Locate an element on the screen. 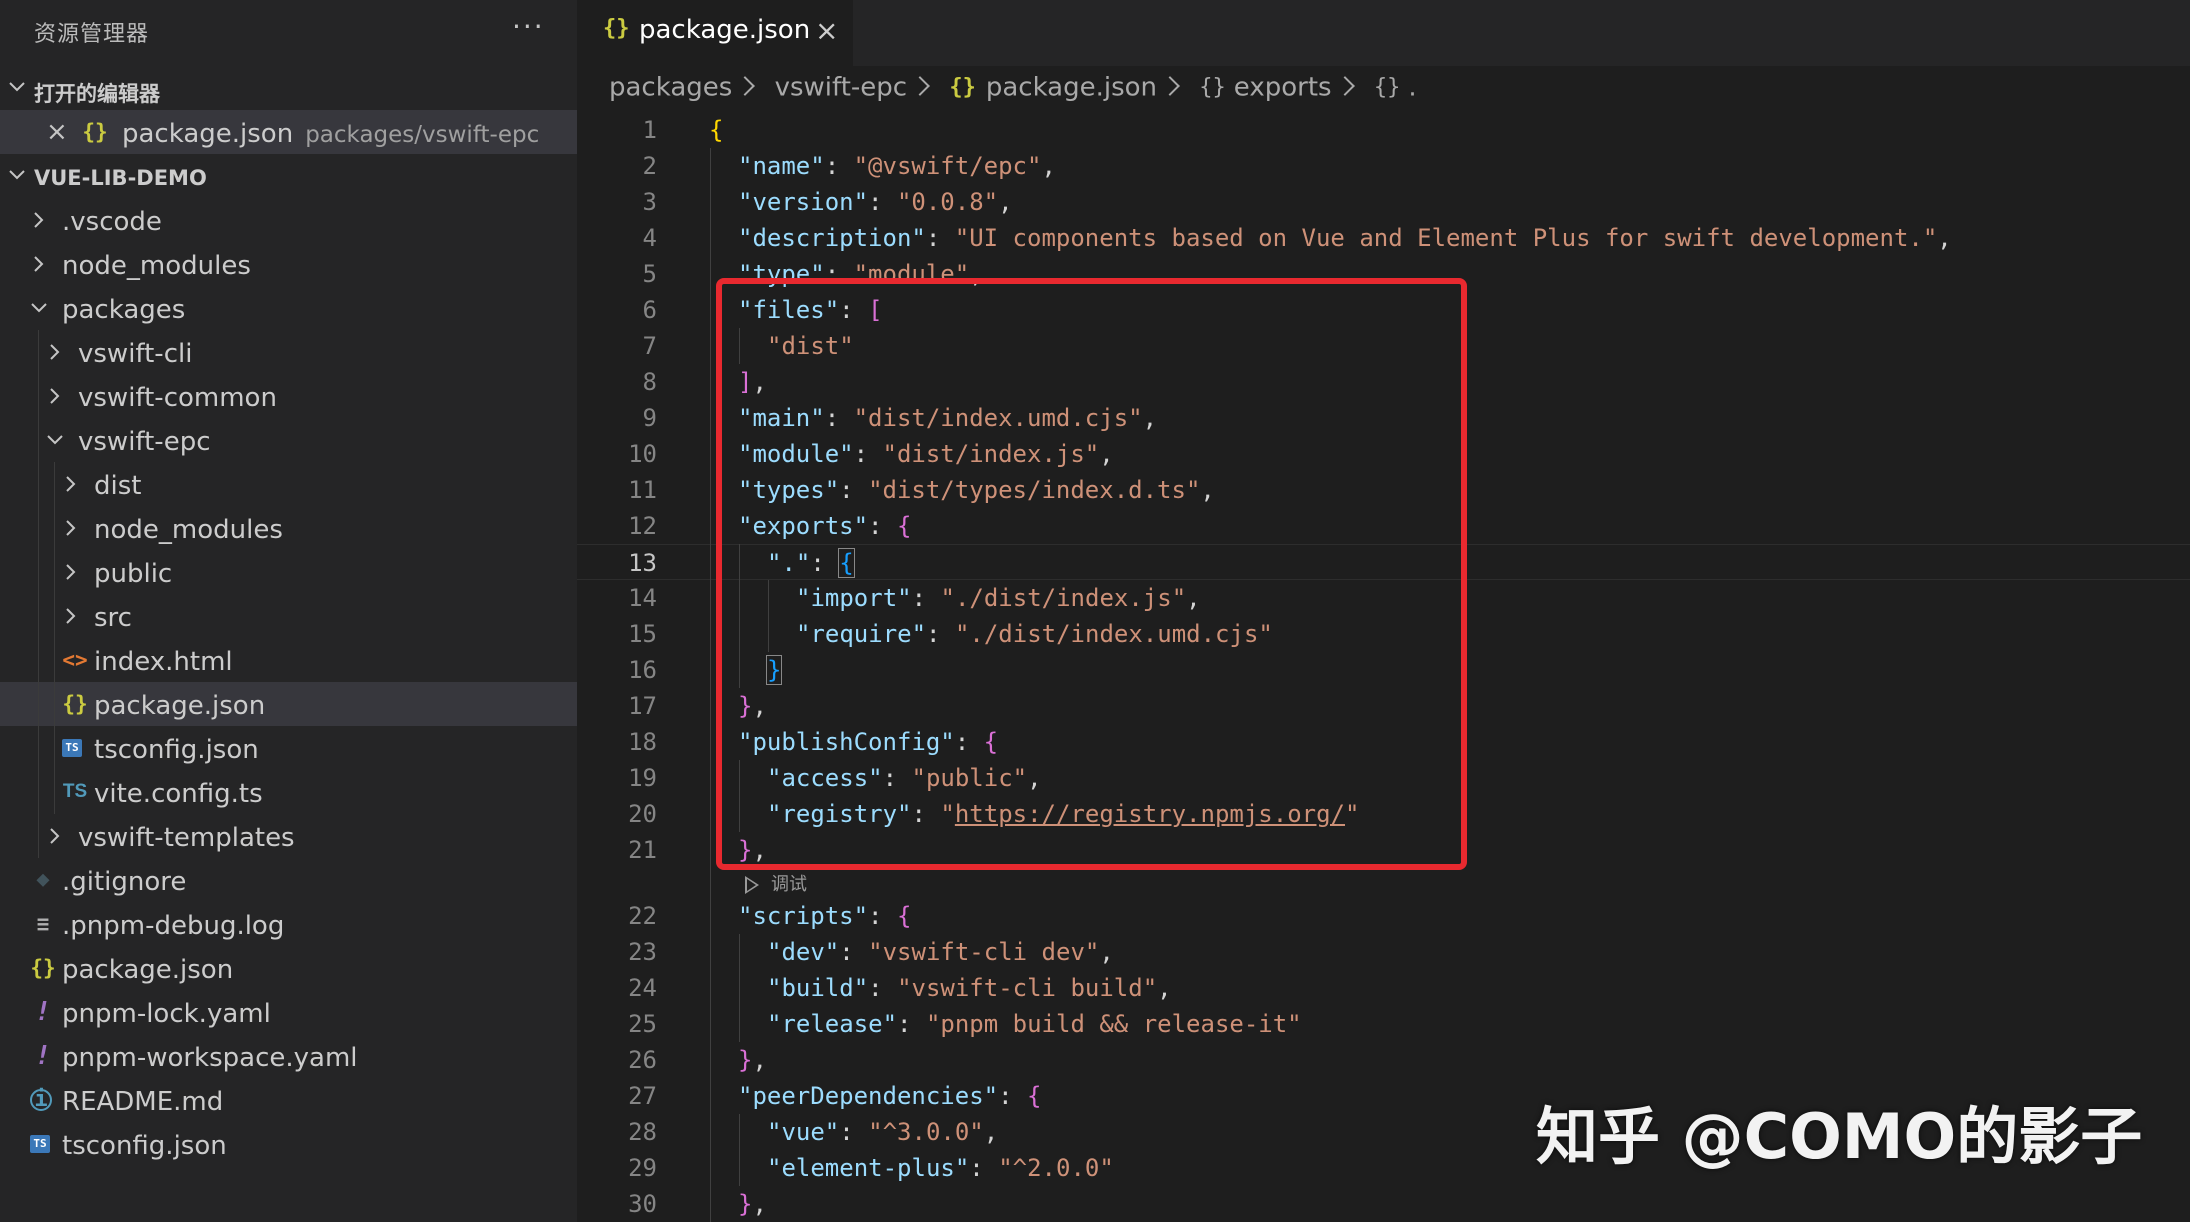 This screenshot has height=1222, width=2190. code-line: 25 "release": "pnpm build && release-it" is located at coordinates (1383, 1024).